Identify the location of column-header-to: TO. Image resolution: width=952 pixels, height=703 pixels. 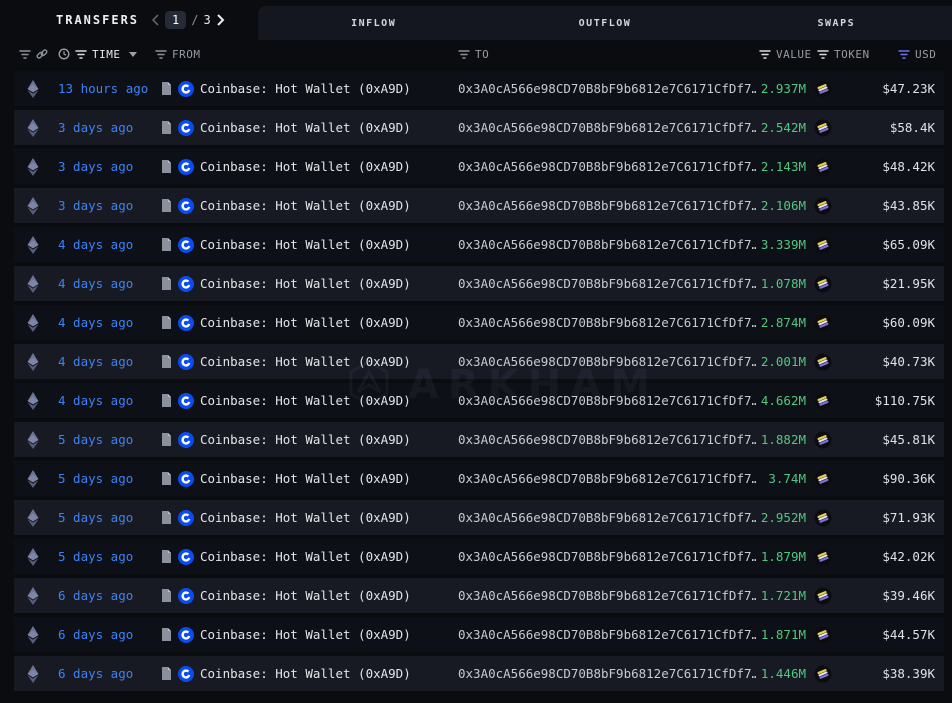
(482, 54).